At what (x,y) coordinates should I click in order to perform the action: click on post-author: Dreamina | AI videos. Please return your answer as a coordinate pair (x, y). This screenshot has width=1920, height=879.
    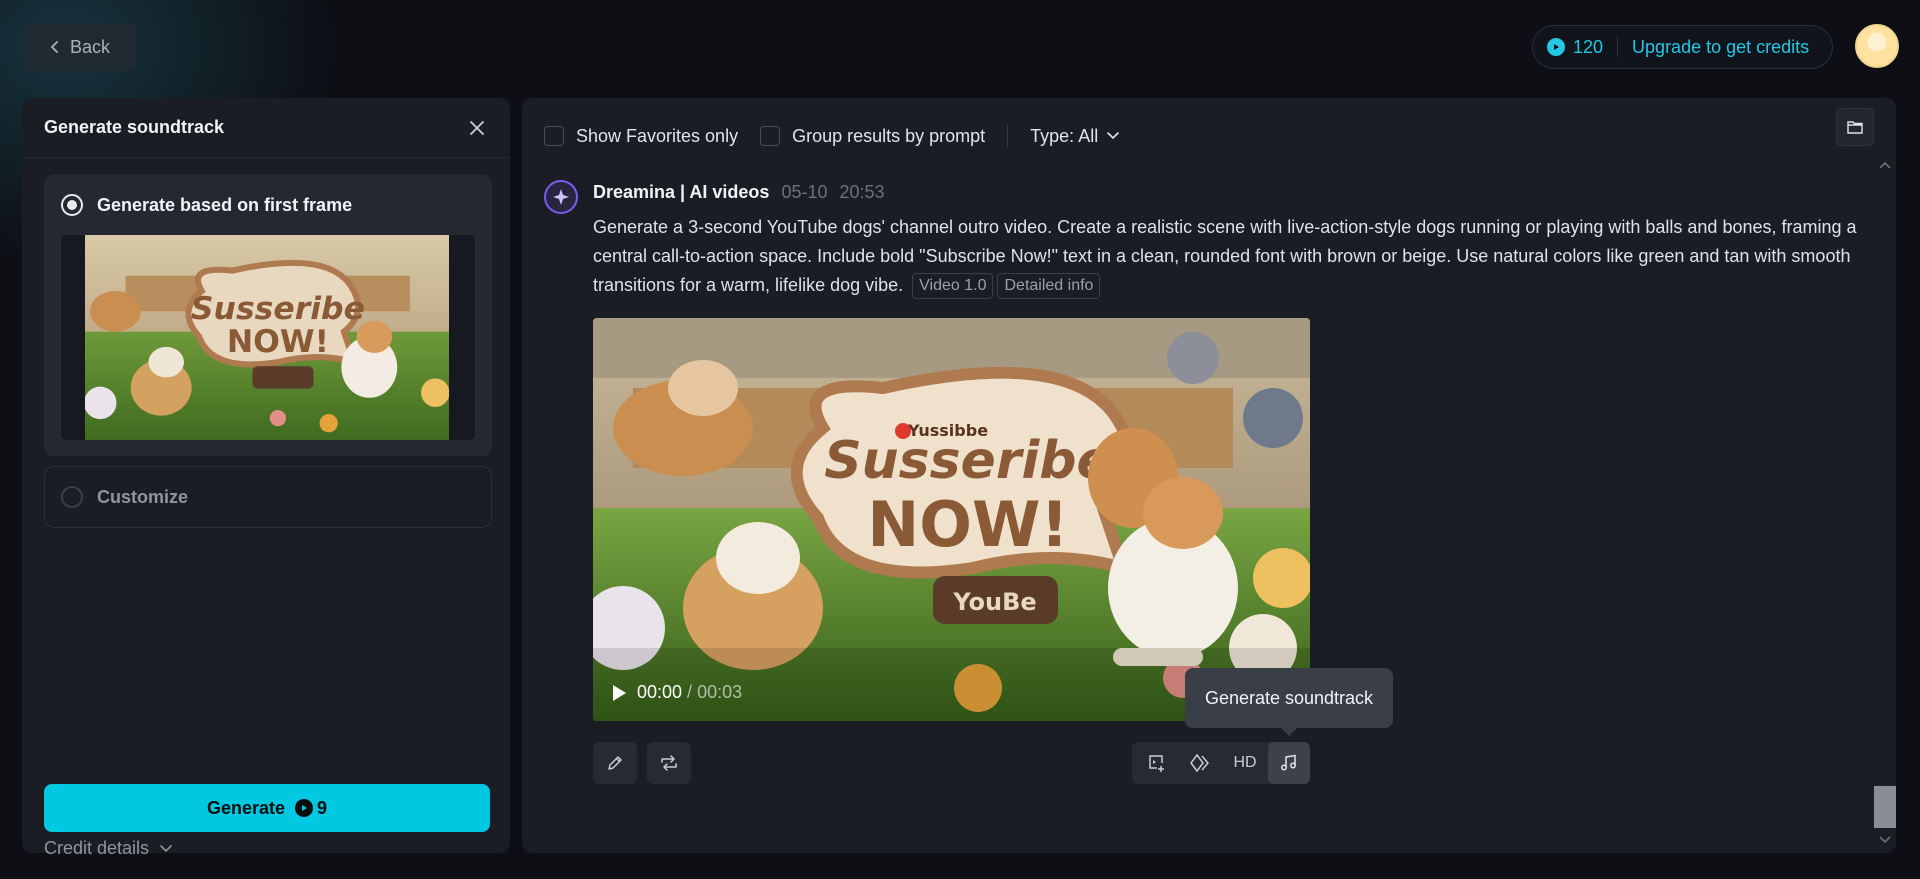
    Looking at the image, I should click on (681, 192).